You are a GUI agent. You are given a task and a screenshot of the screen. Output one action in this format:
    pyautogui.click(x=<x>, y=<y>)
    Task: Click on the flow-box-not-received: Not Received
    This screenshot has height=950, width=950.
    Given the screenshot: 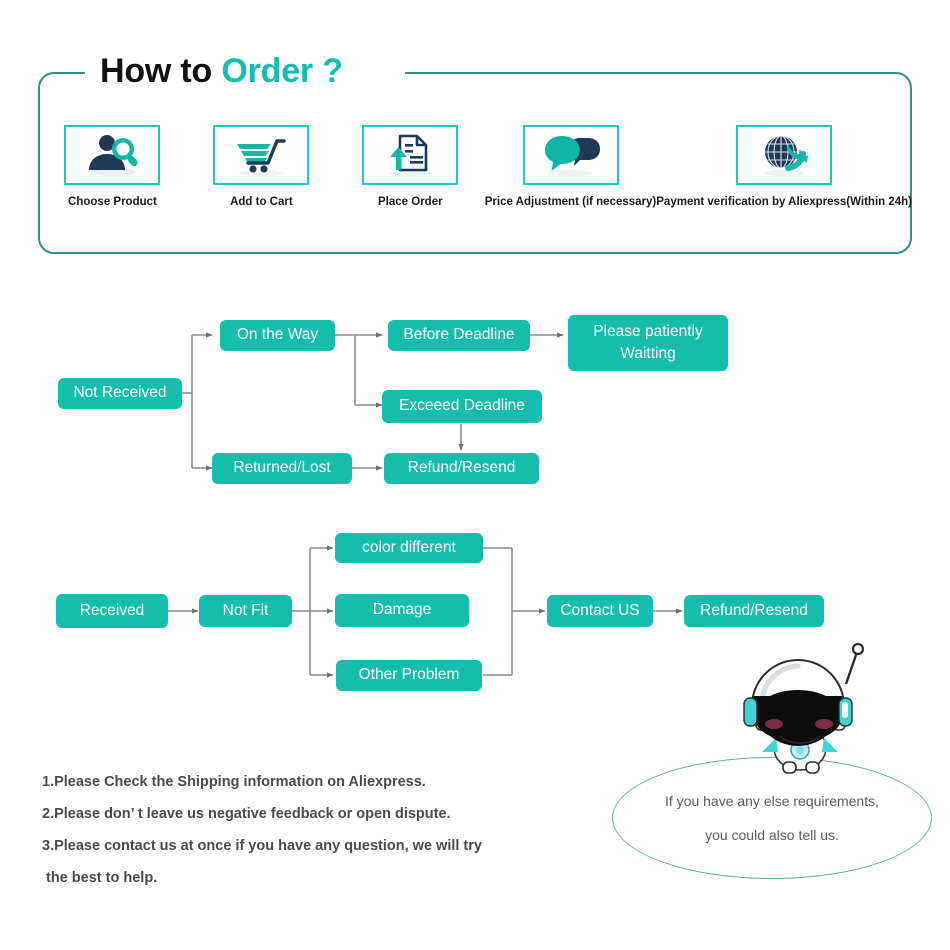 What is the action you would take?
    pyautogui.click(x=120, y=393)
    